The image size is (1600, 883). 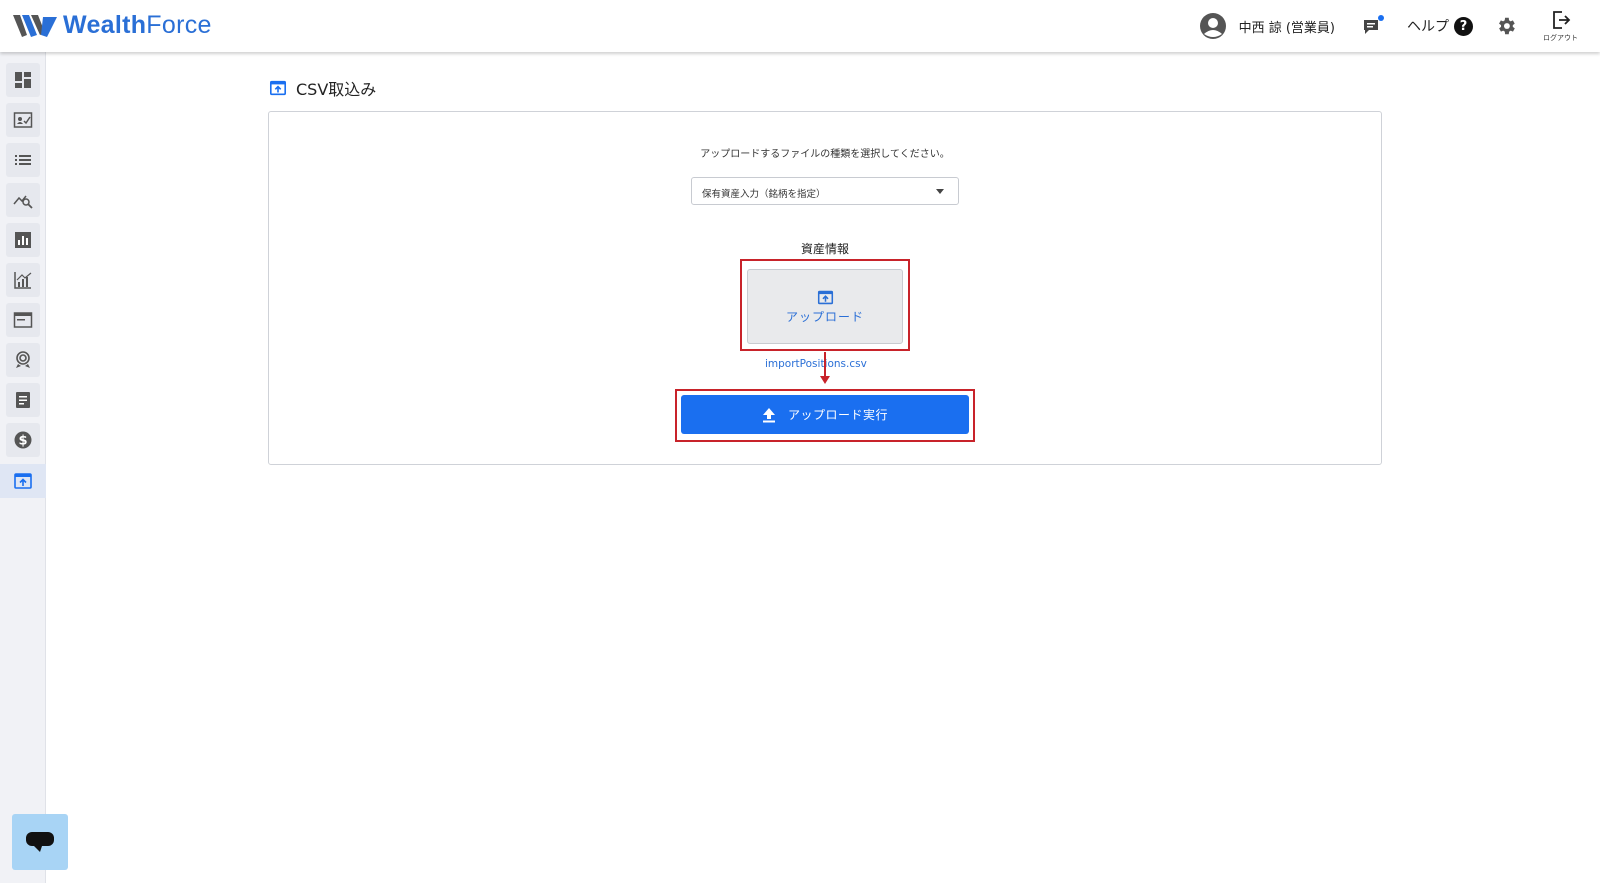 I want to click on sidebar-item-documents, so click(x=23, y=400).